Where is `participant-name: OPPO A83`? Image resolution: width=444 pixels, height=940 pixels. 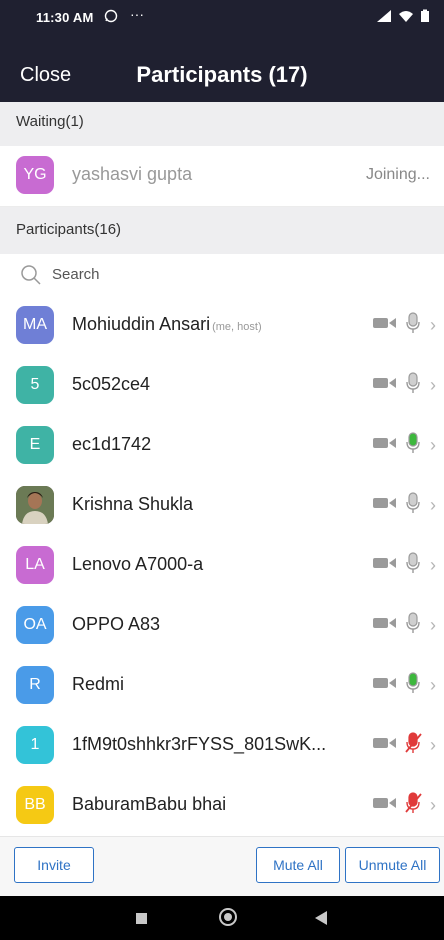 participant-name: OPPO A83 is located at coordinates (116, 624).